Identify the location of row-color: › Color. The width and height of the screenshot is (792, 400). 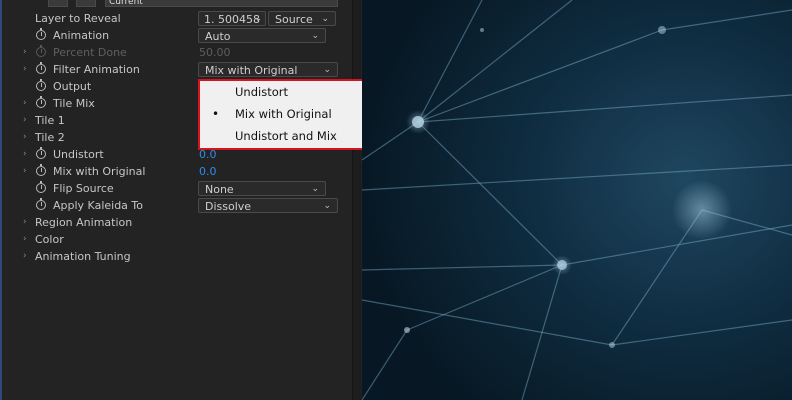
(175, 239).